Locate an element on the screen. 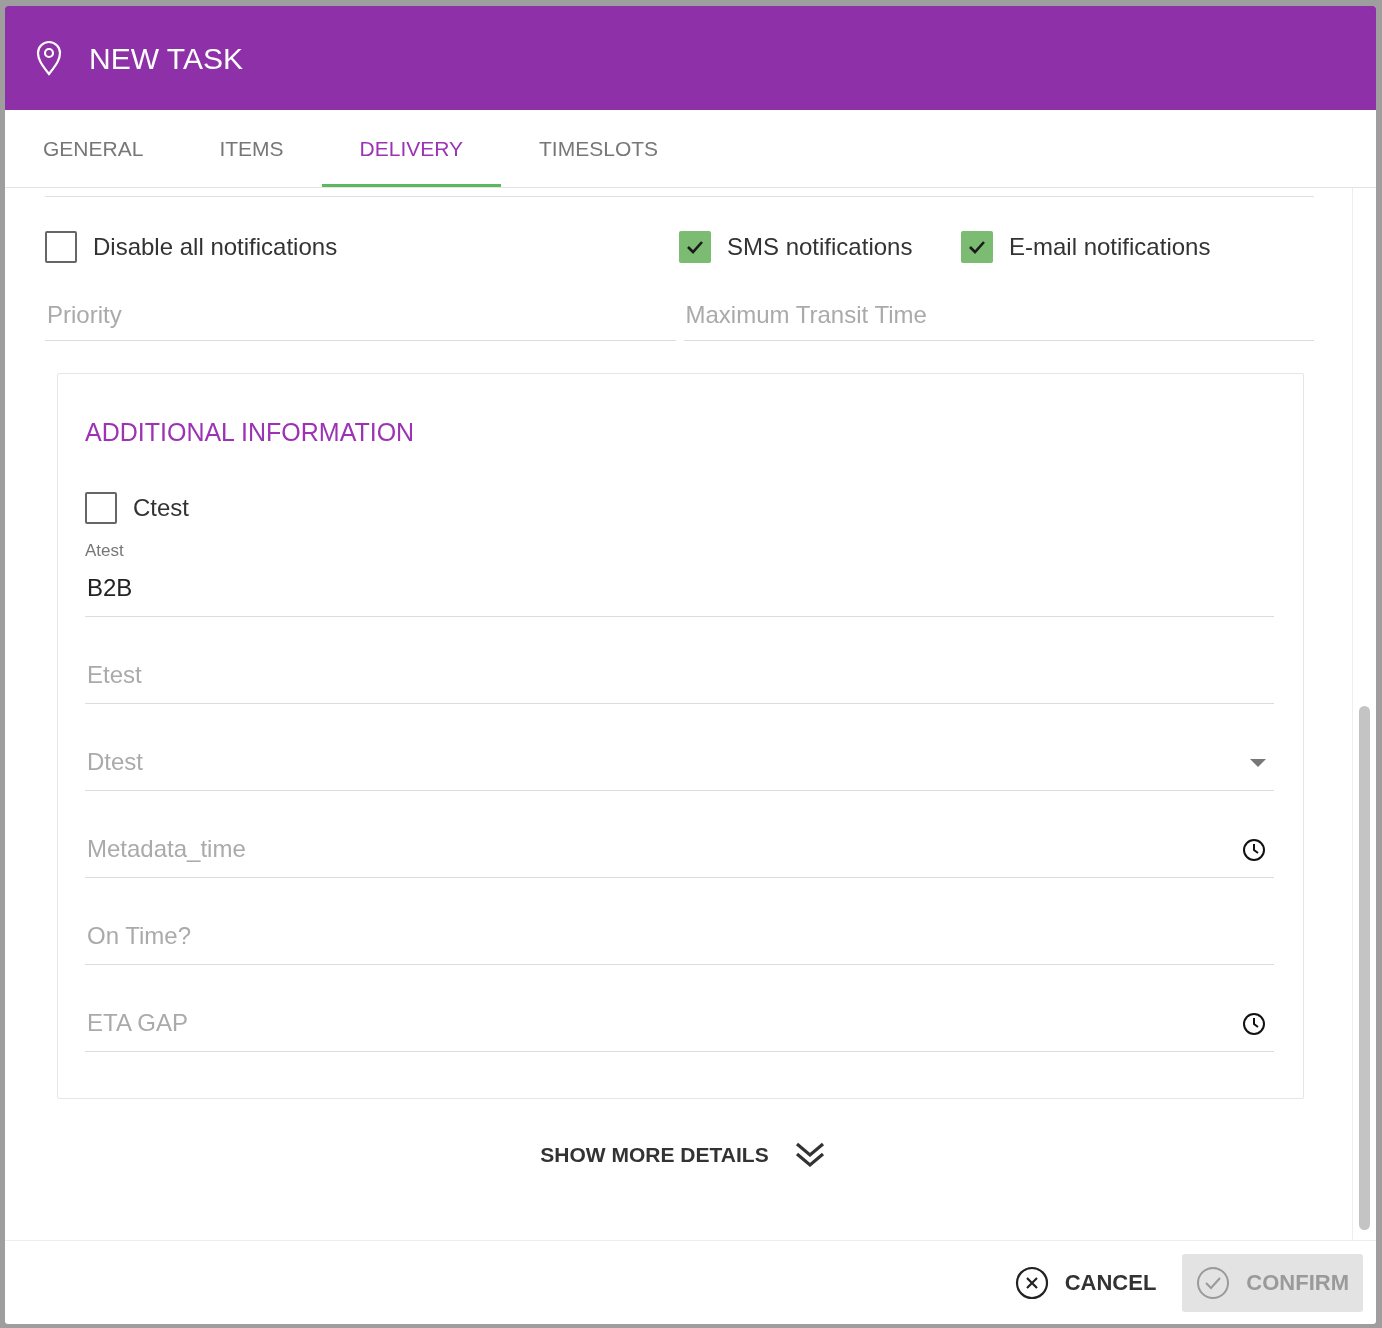 Image resolution: width=1382 pixels, height=1328 pixels. checkbox-label: SMS notifications is located at coordinates (820, 247).